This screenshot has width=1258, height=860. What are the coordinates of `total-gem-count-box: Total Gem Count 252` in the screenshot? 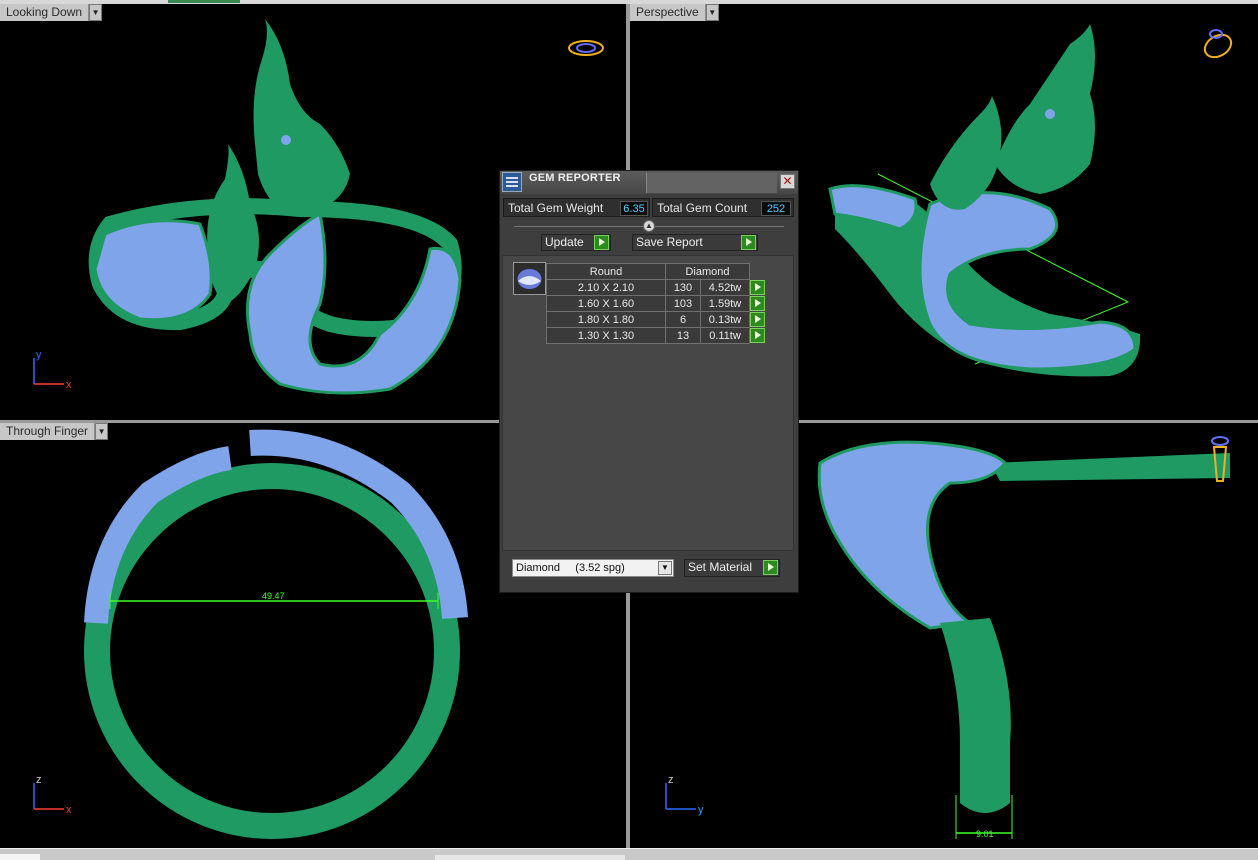 It's located at (723, 207).